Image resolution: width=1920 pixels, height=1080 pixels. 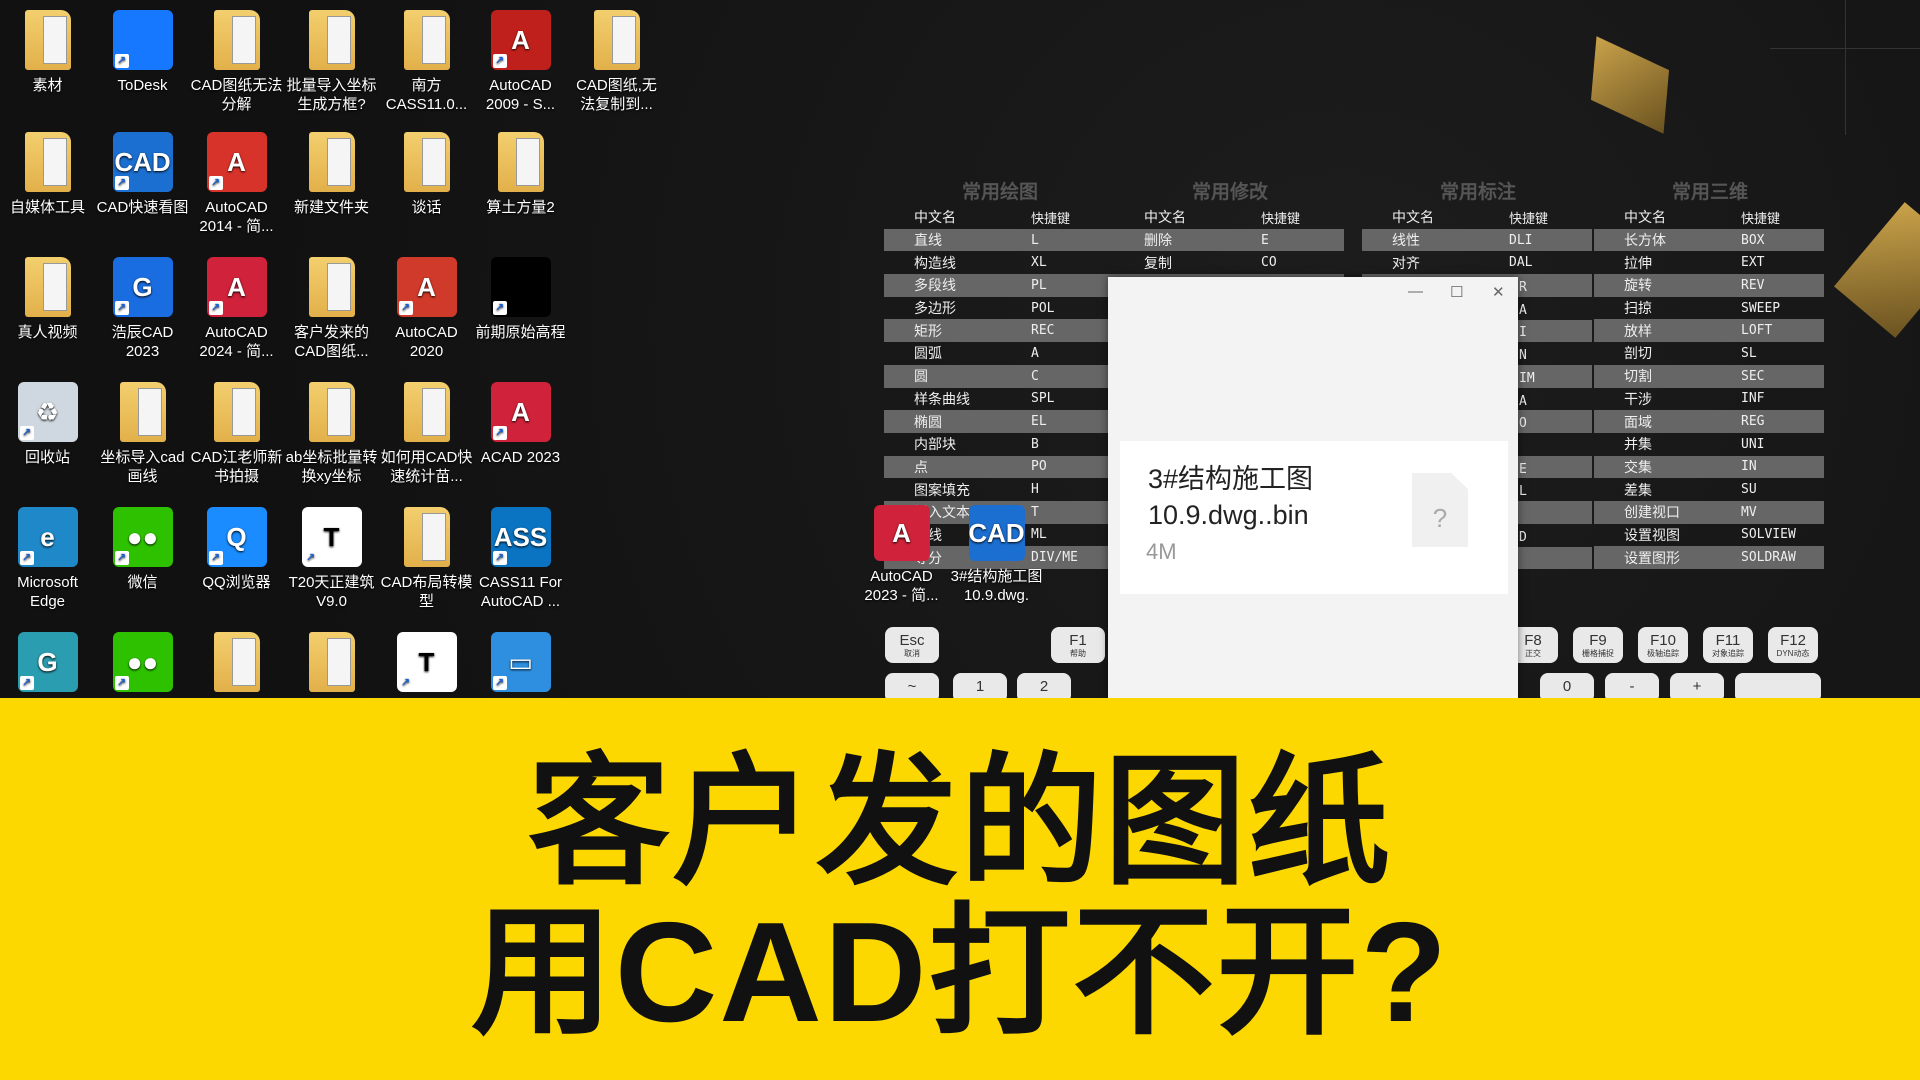 I want to click on table-row: 图案填充 H, so click(x=976, y=489).